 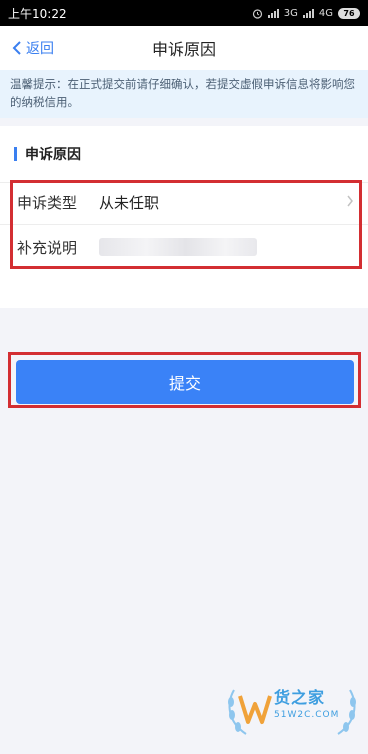 I want to click on page-title: 申诉原因, so click(x=183, y=49).